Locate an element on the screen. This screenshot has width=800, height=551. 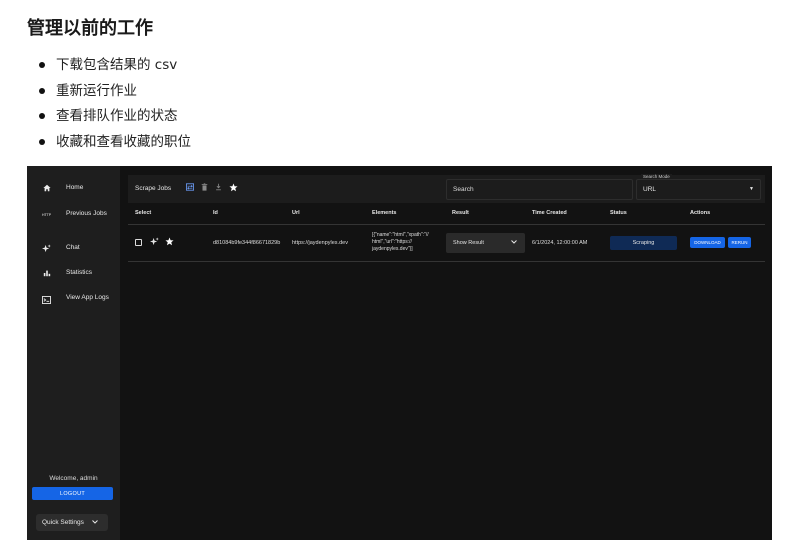
quick-settings-button: Quick Settings is located at coordinates (72, 522).